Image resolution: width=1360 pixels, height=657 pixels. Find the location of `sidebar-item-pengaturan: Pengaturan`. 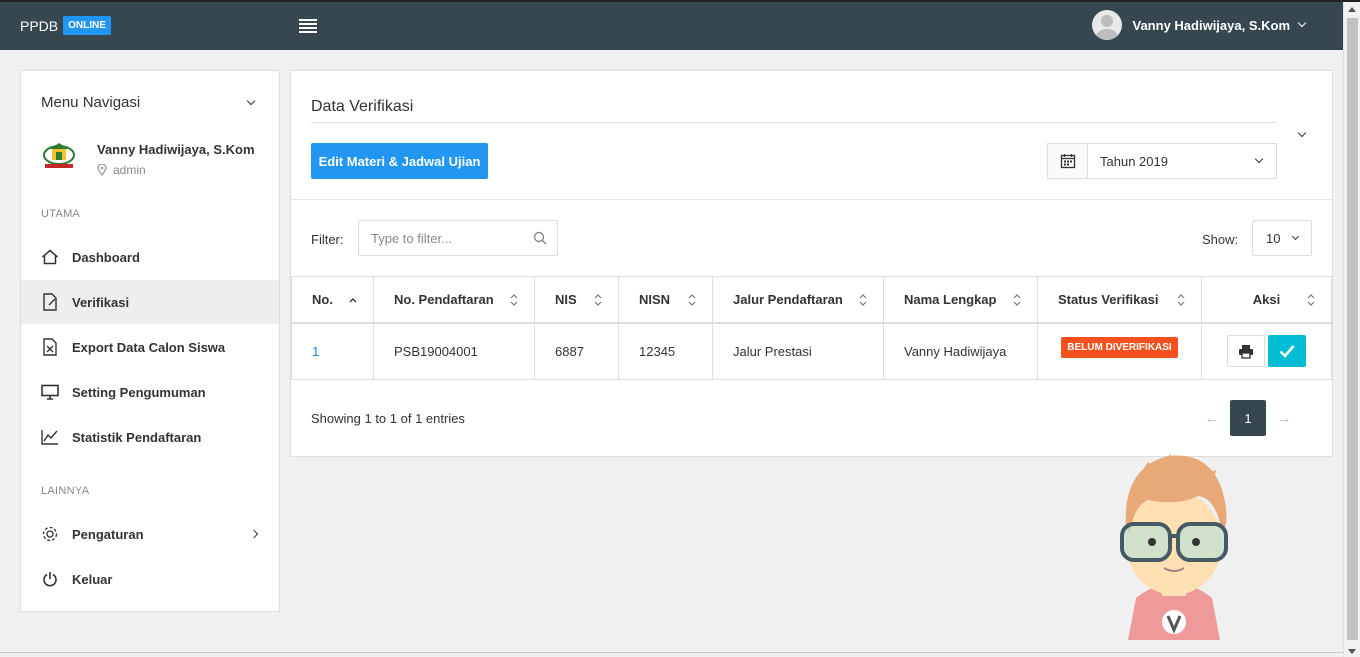

sidebar-item-pengaturan: Pengaturan is located at coordinates (150, 534).